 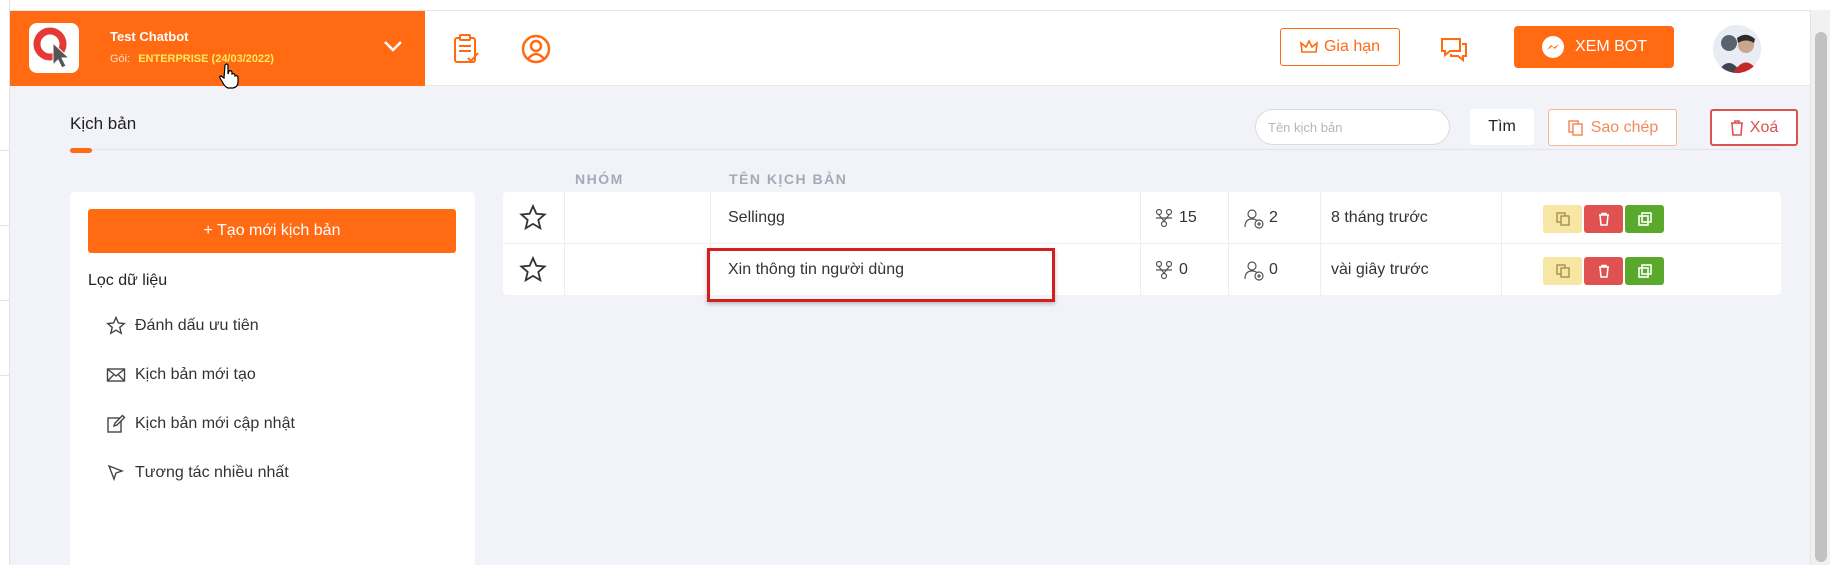 I want to click on filter-newest: Kịch bản mới tạo, so click(x=181, y=375).